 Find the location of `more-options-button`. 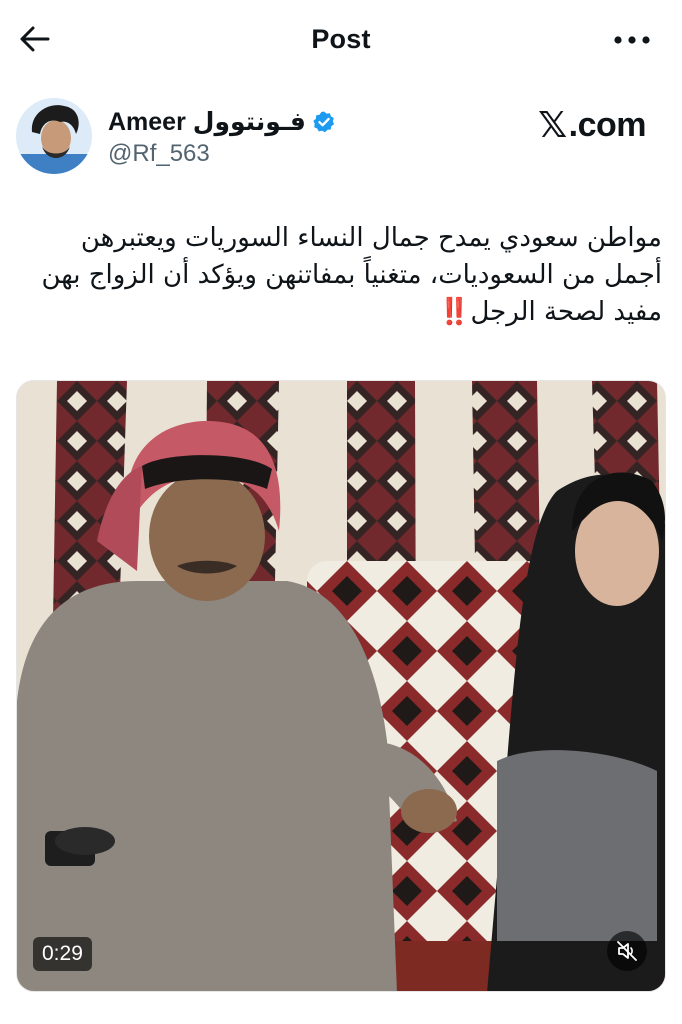

more-options-button is located at coordinates (632, 40).